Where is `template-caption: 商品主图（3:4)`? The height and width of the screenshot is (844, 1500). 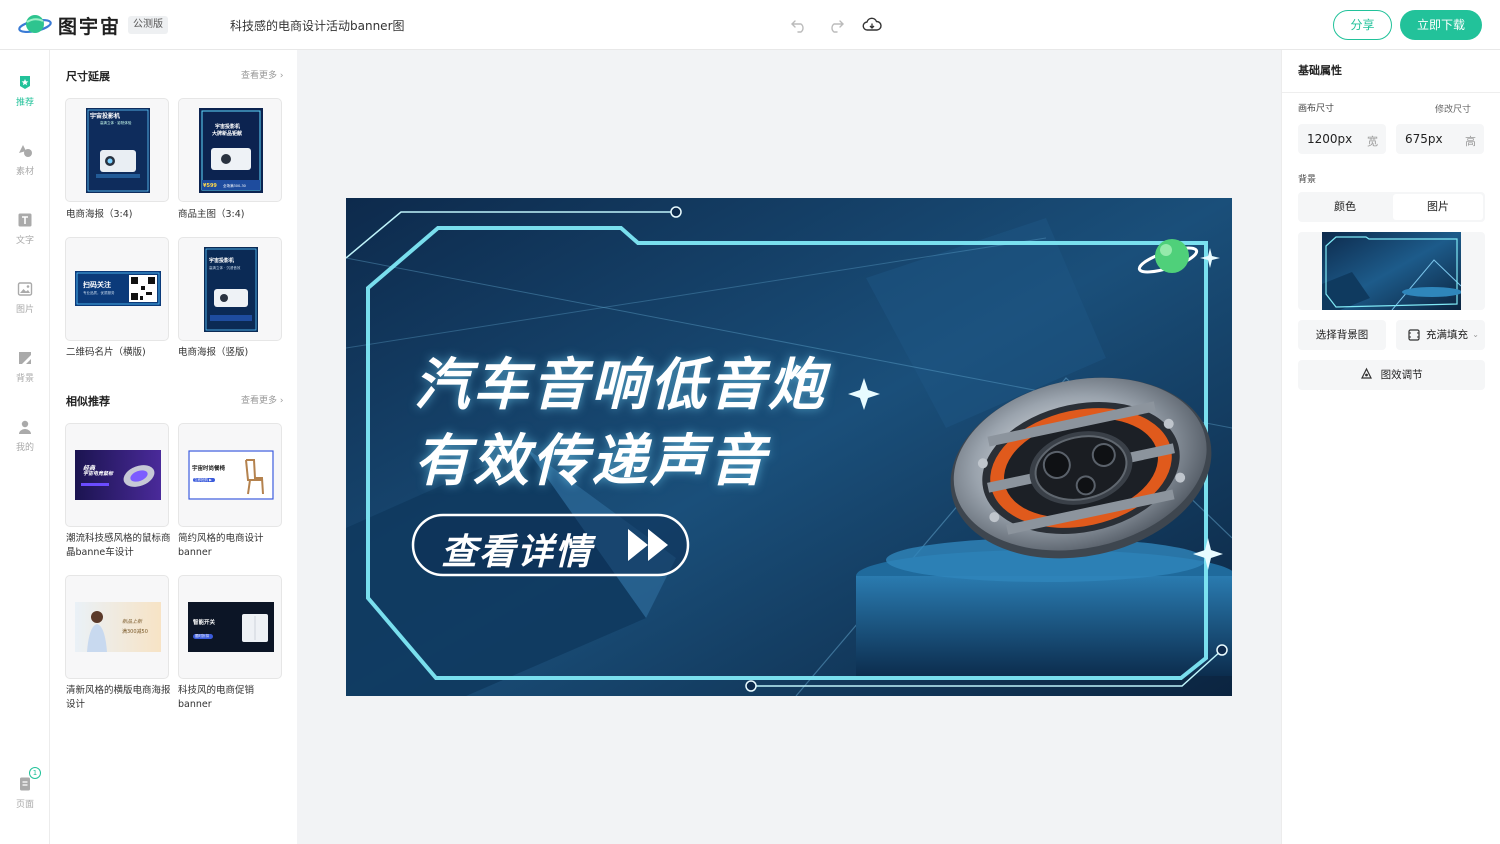 template-caption: 商品主图（3:4) is located at coordinates (211, 214).